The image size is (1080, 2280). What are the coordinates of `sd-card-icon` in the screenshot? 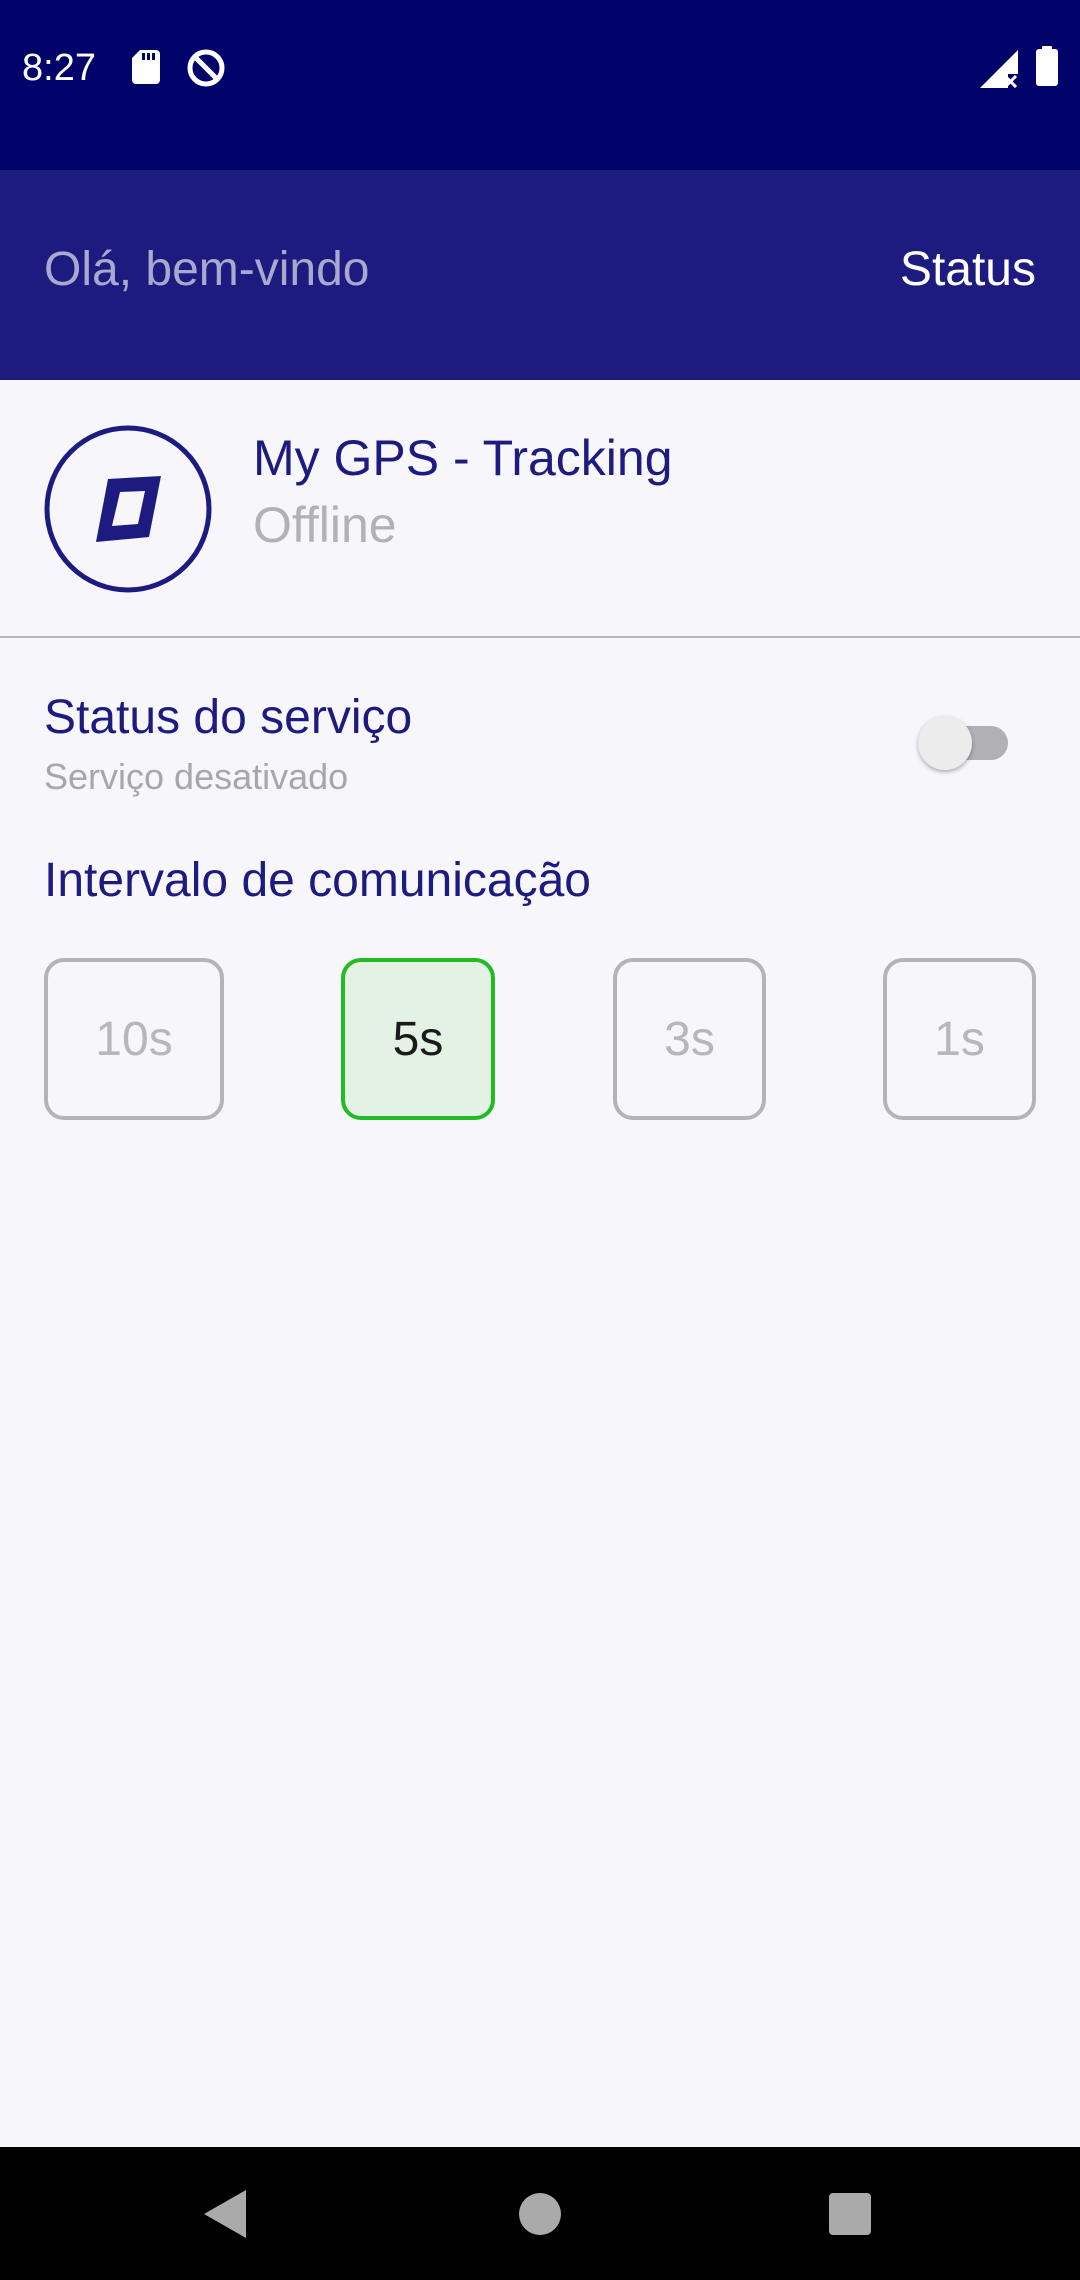 It's located at (146, 67).